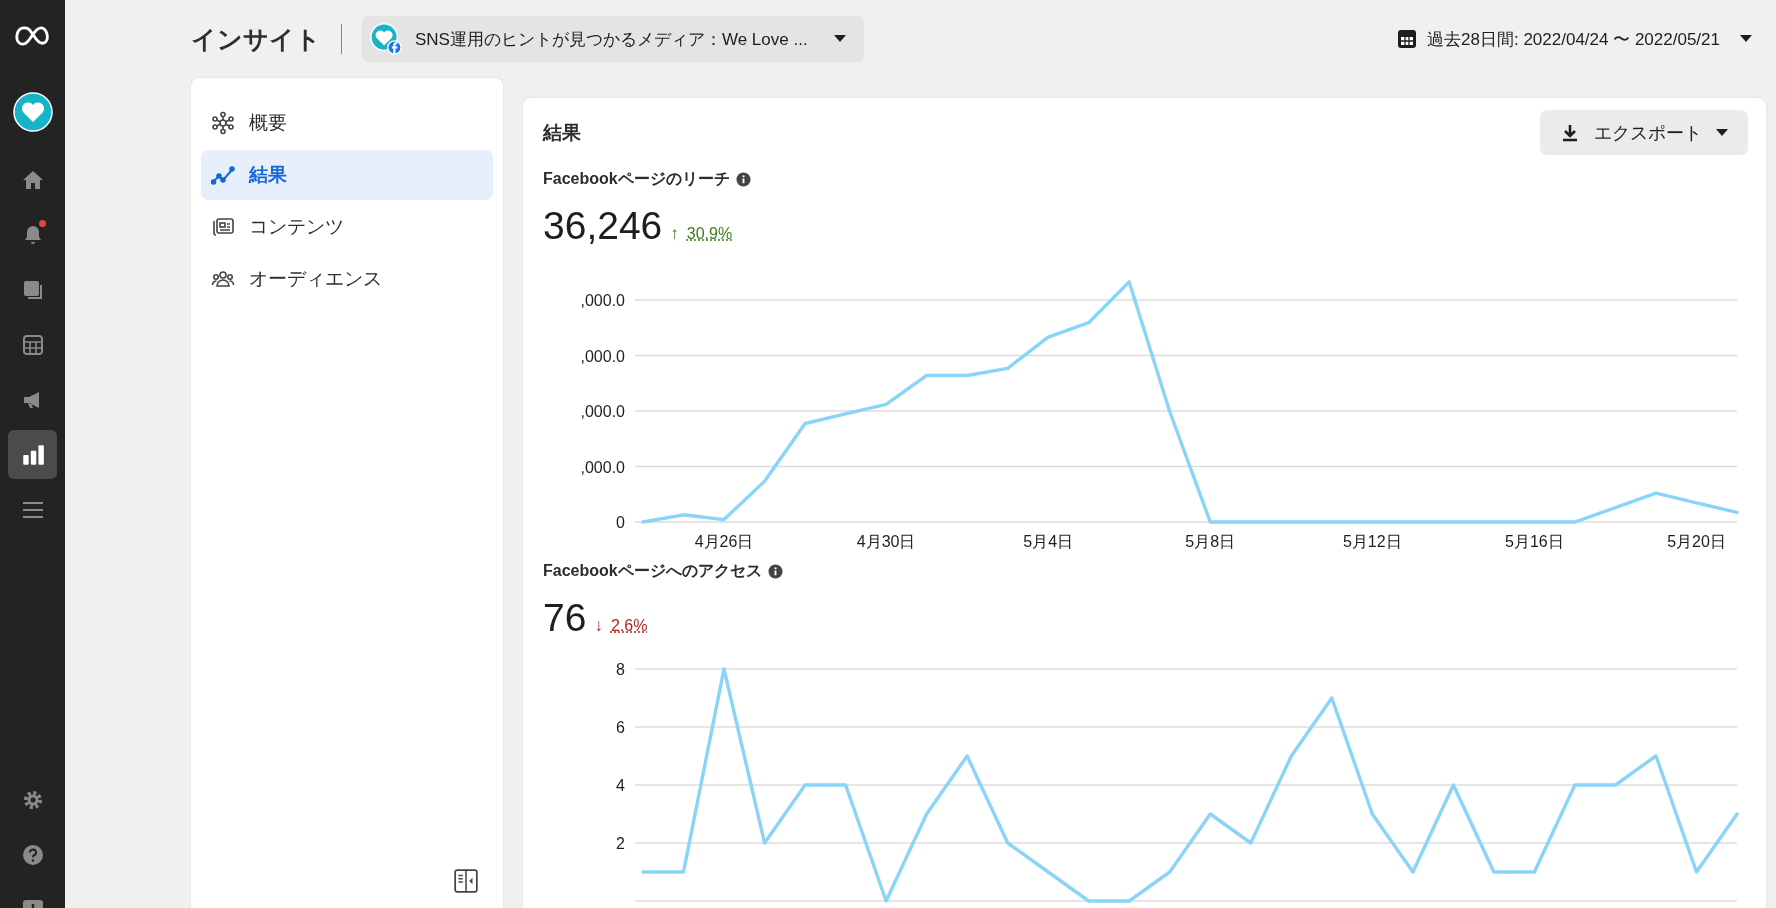 The height and width of the screenshot is (908, 1776). What do you see at coordinates (1570, 132) in the screenshot?
I see `download-icon` at bounding box center [1570, 132].